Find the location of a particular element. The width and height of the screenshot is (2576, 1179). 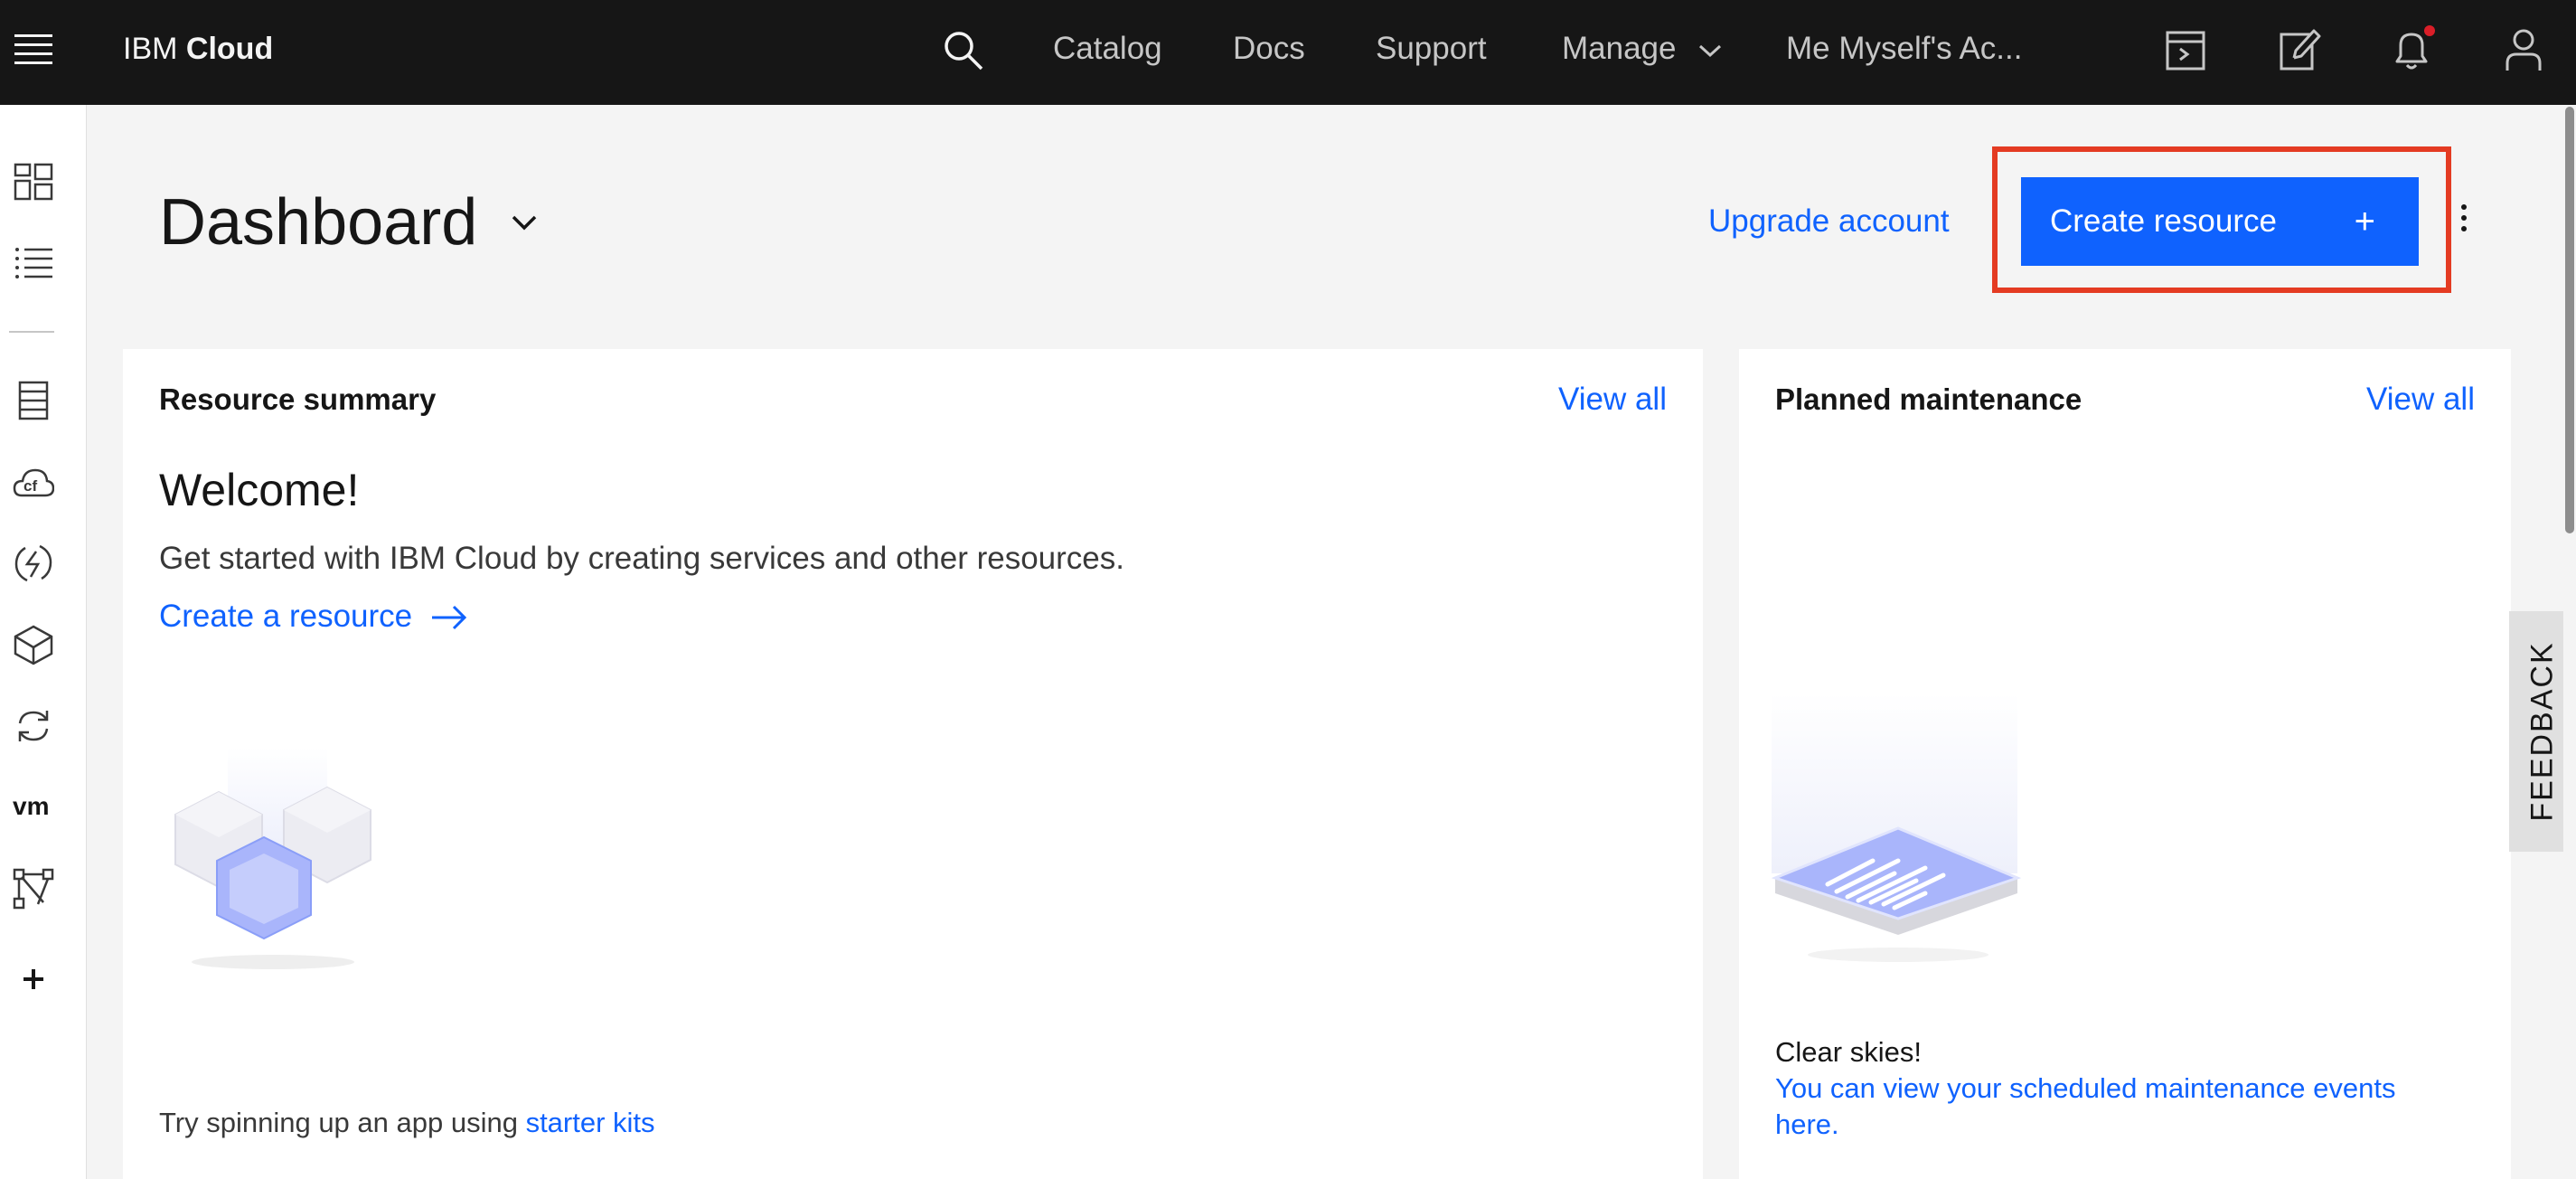

planned-maintenance-view-all-link: View all is located at coordinates (2420, 400).